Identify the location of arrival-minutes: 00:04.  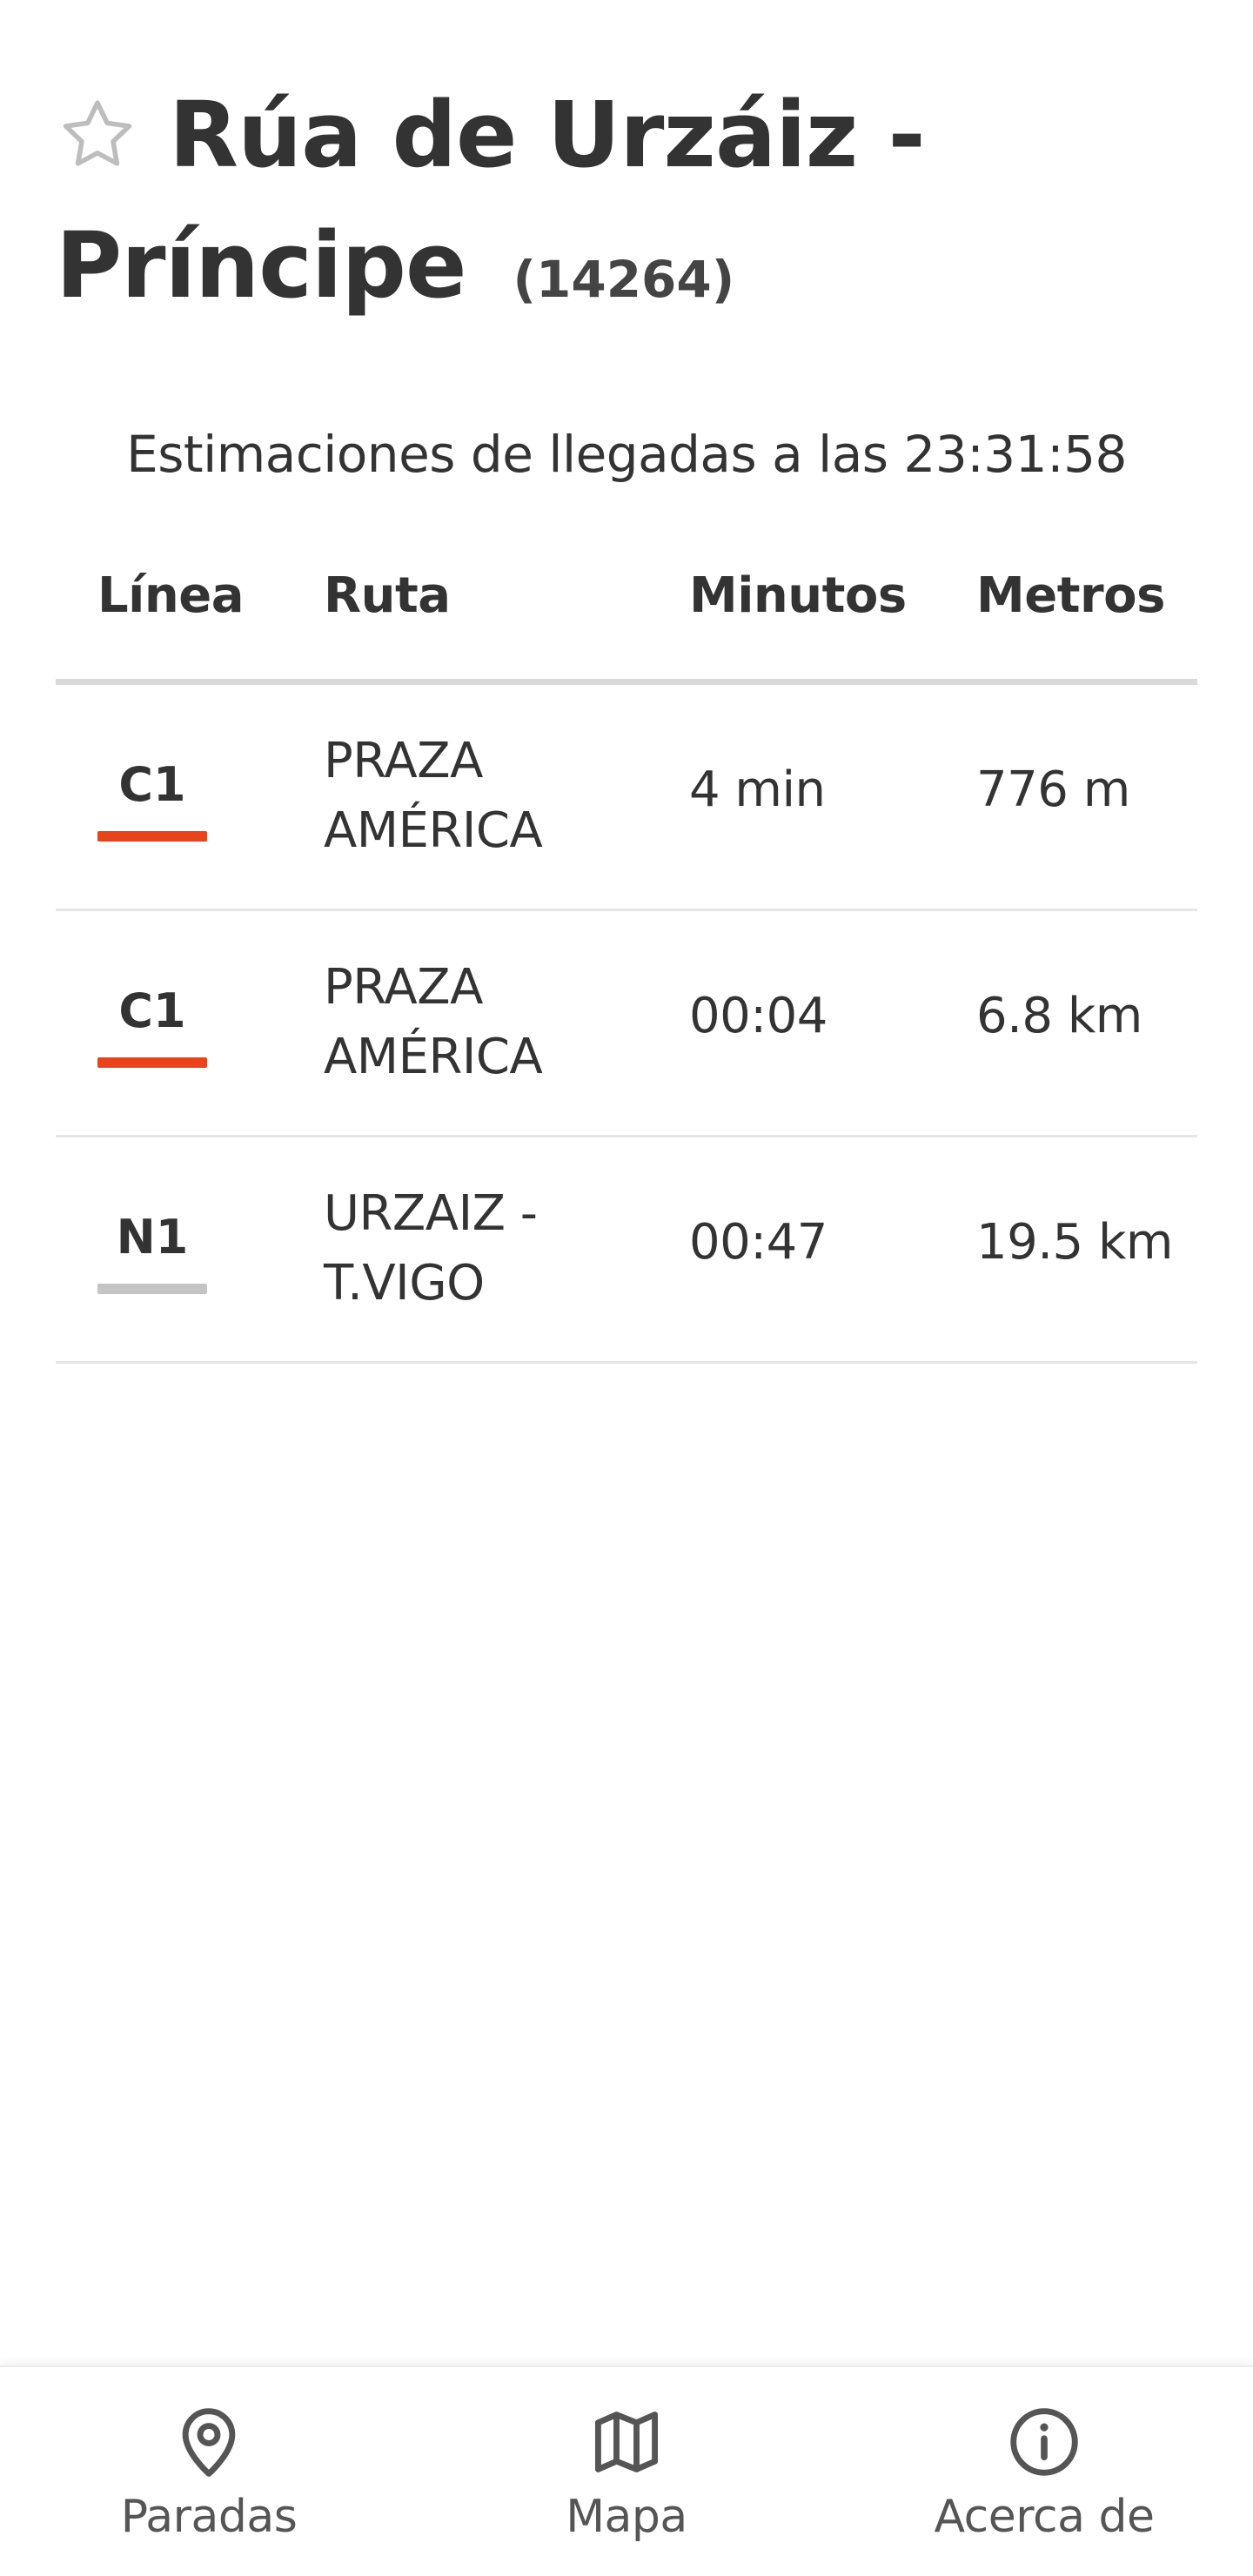
(758, 1016).